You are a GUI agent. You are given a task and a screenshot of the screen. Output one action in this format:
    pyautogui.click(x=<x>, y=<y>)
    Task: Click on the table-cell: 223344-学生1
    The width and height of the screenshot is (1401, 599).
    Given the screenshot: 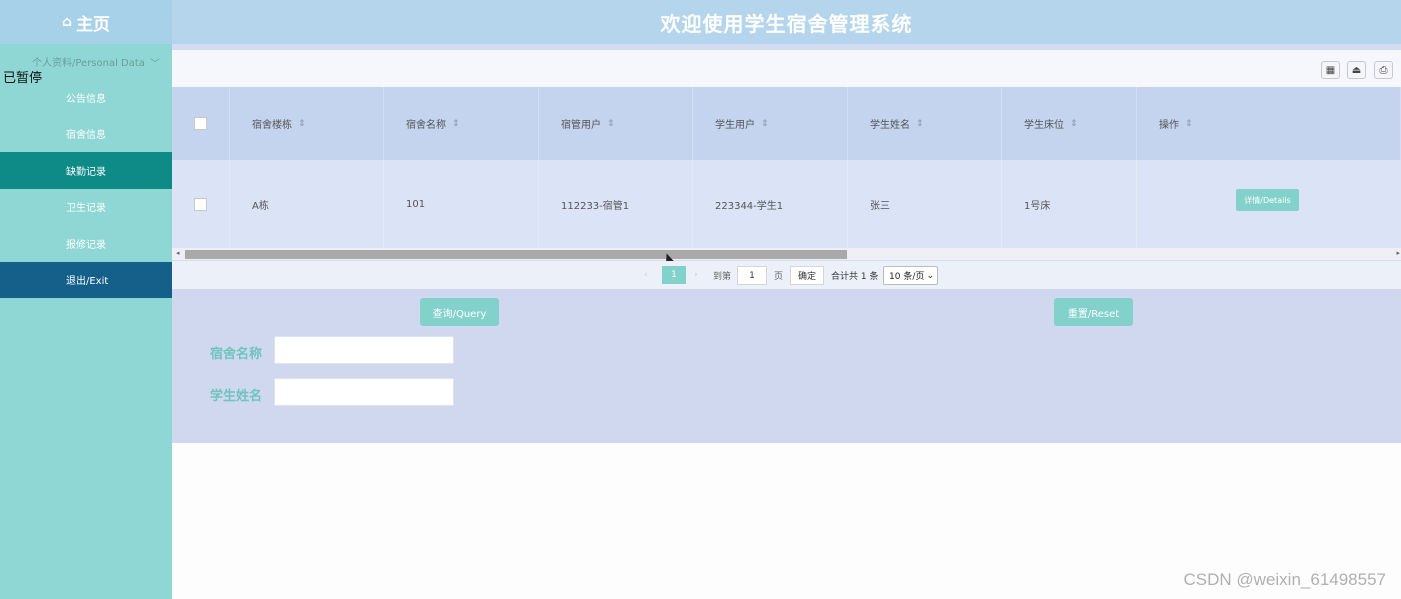 What is the action you would take?
    pyautogui.click(x=770, y=204)
    